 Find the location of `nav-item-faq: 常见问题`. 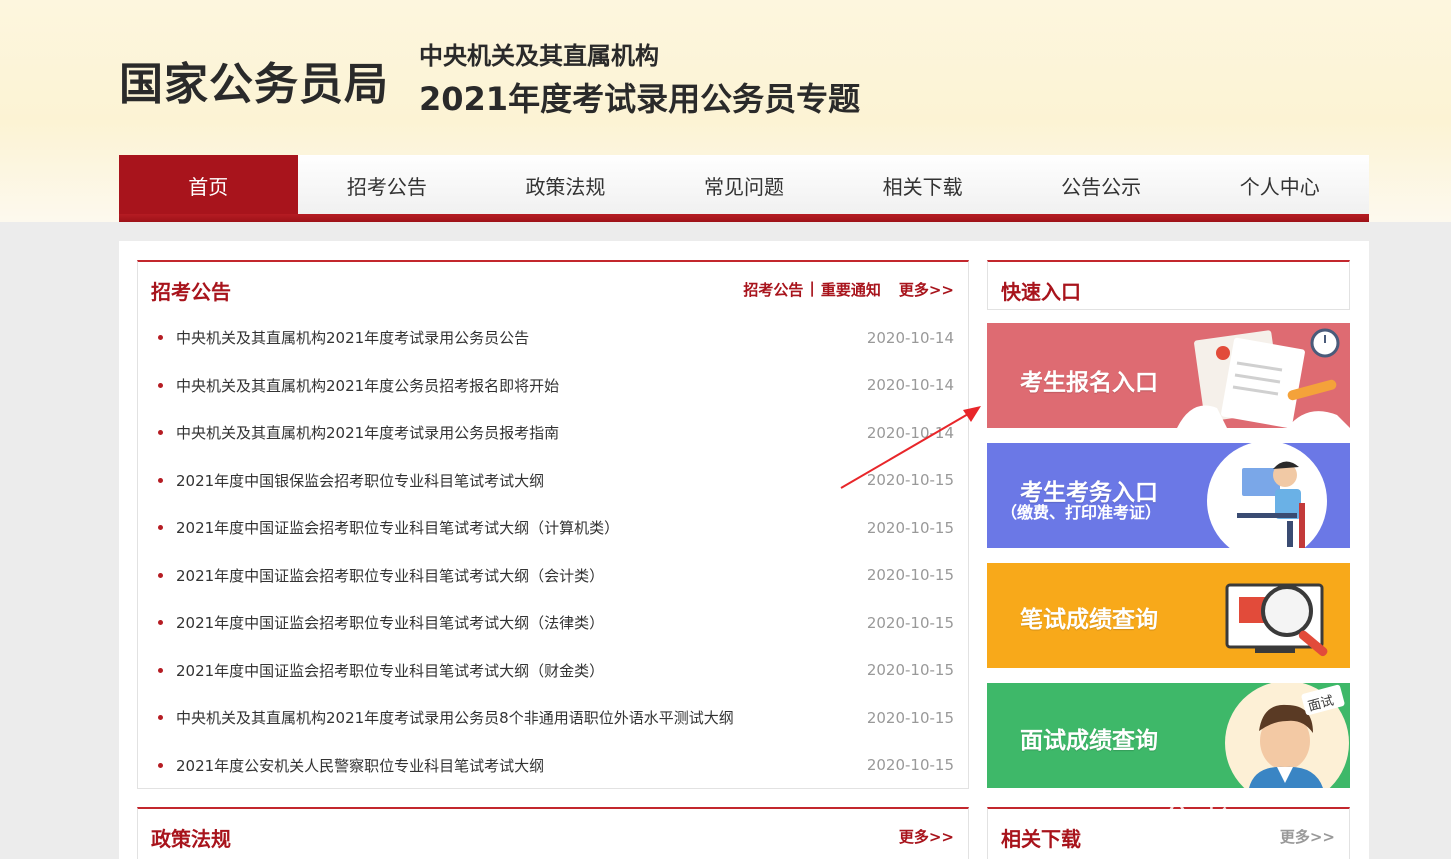

nav-item-faq: 常见问题 is located at coordinates (744, 185).